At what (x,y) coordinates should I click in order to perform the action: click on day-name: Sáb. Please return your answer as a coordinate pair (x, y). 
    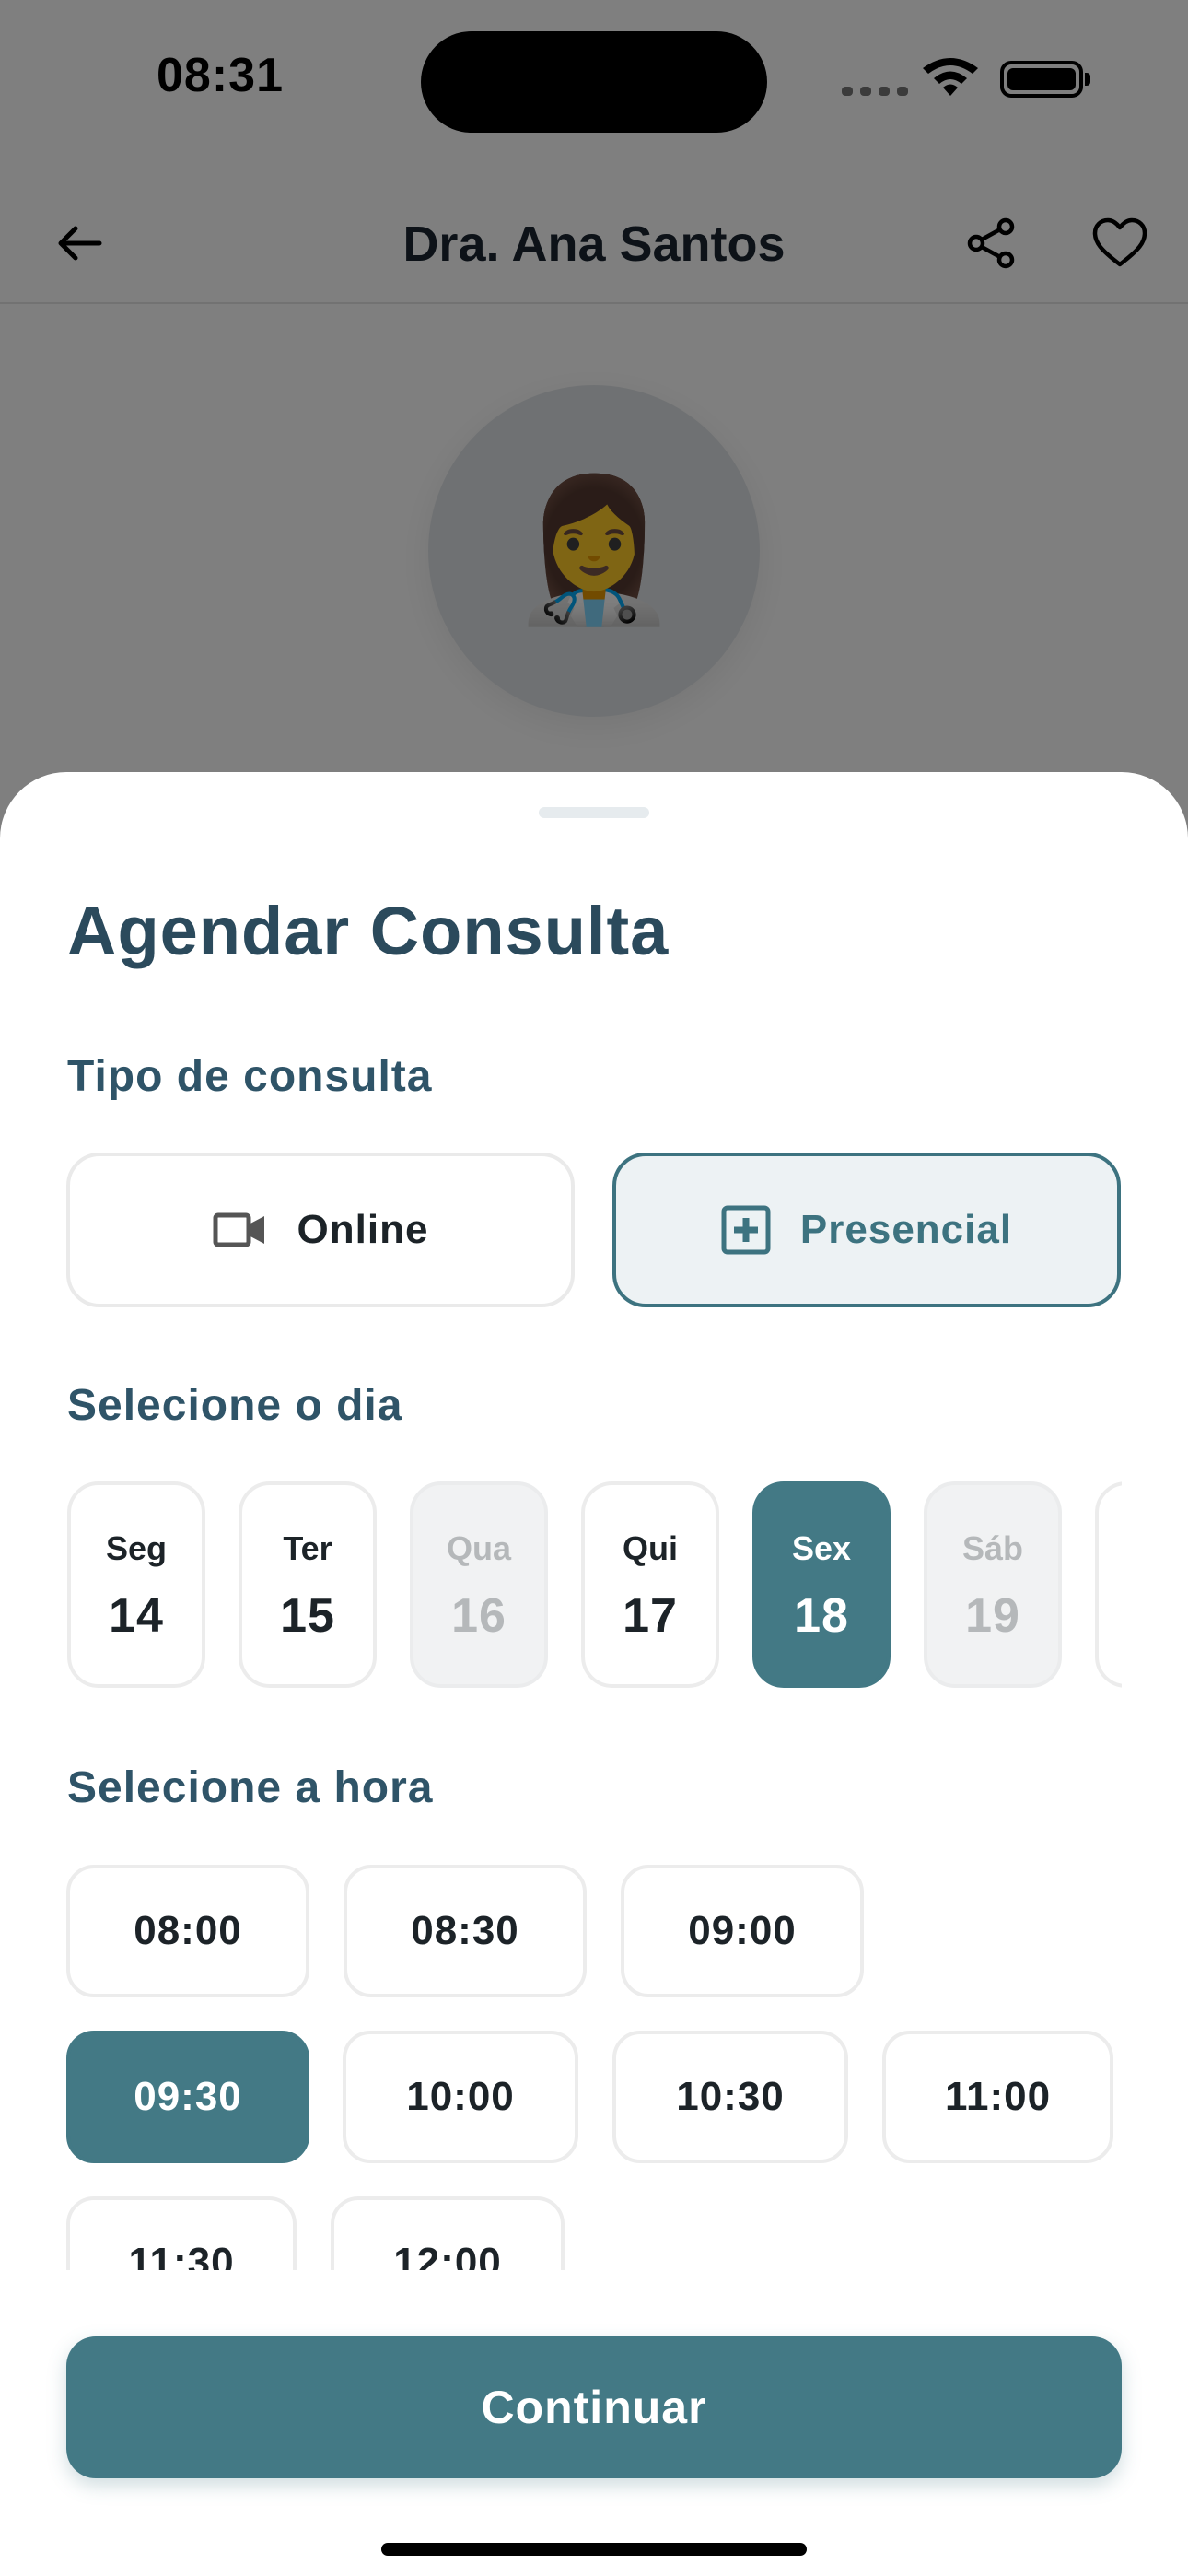
    Looking at the image, I should click on (992, 1548).